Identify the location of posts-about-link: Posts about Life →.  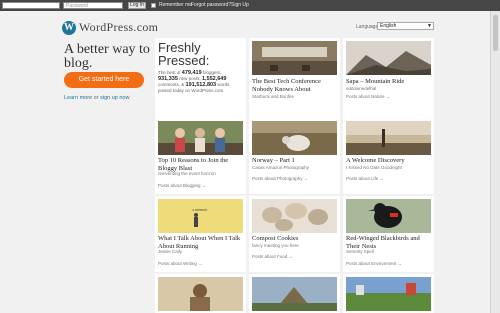
(365, 178).